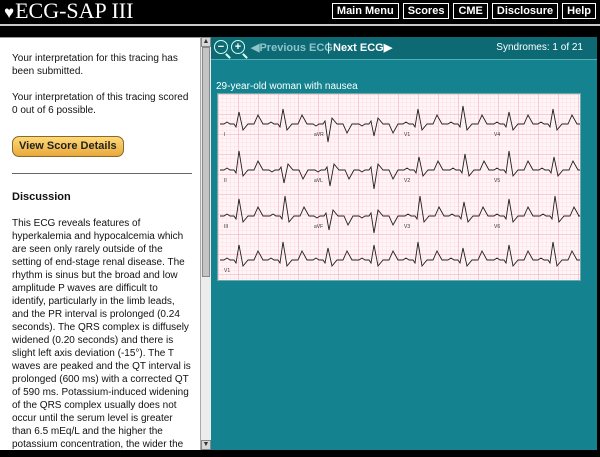 Image resolution: width=600 pixels, height=457 pixels. I want to click on ecg-caption: 29-year-old woman with nausea, so click(287, 86).